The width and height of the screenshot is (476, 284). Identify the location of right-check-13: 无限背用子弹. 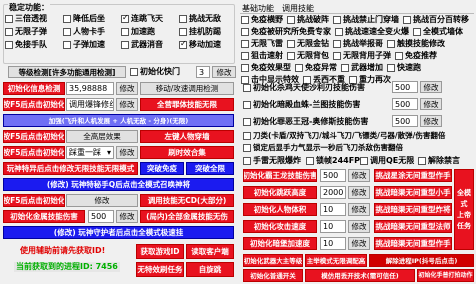
(362, 56).